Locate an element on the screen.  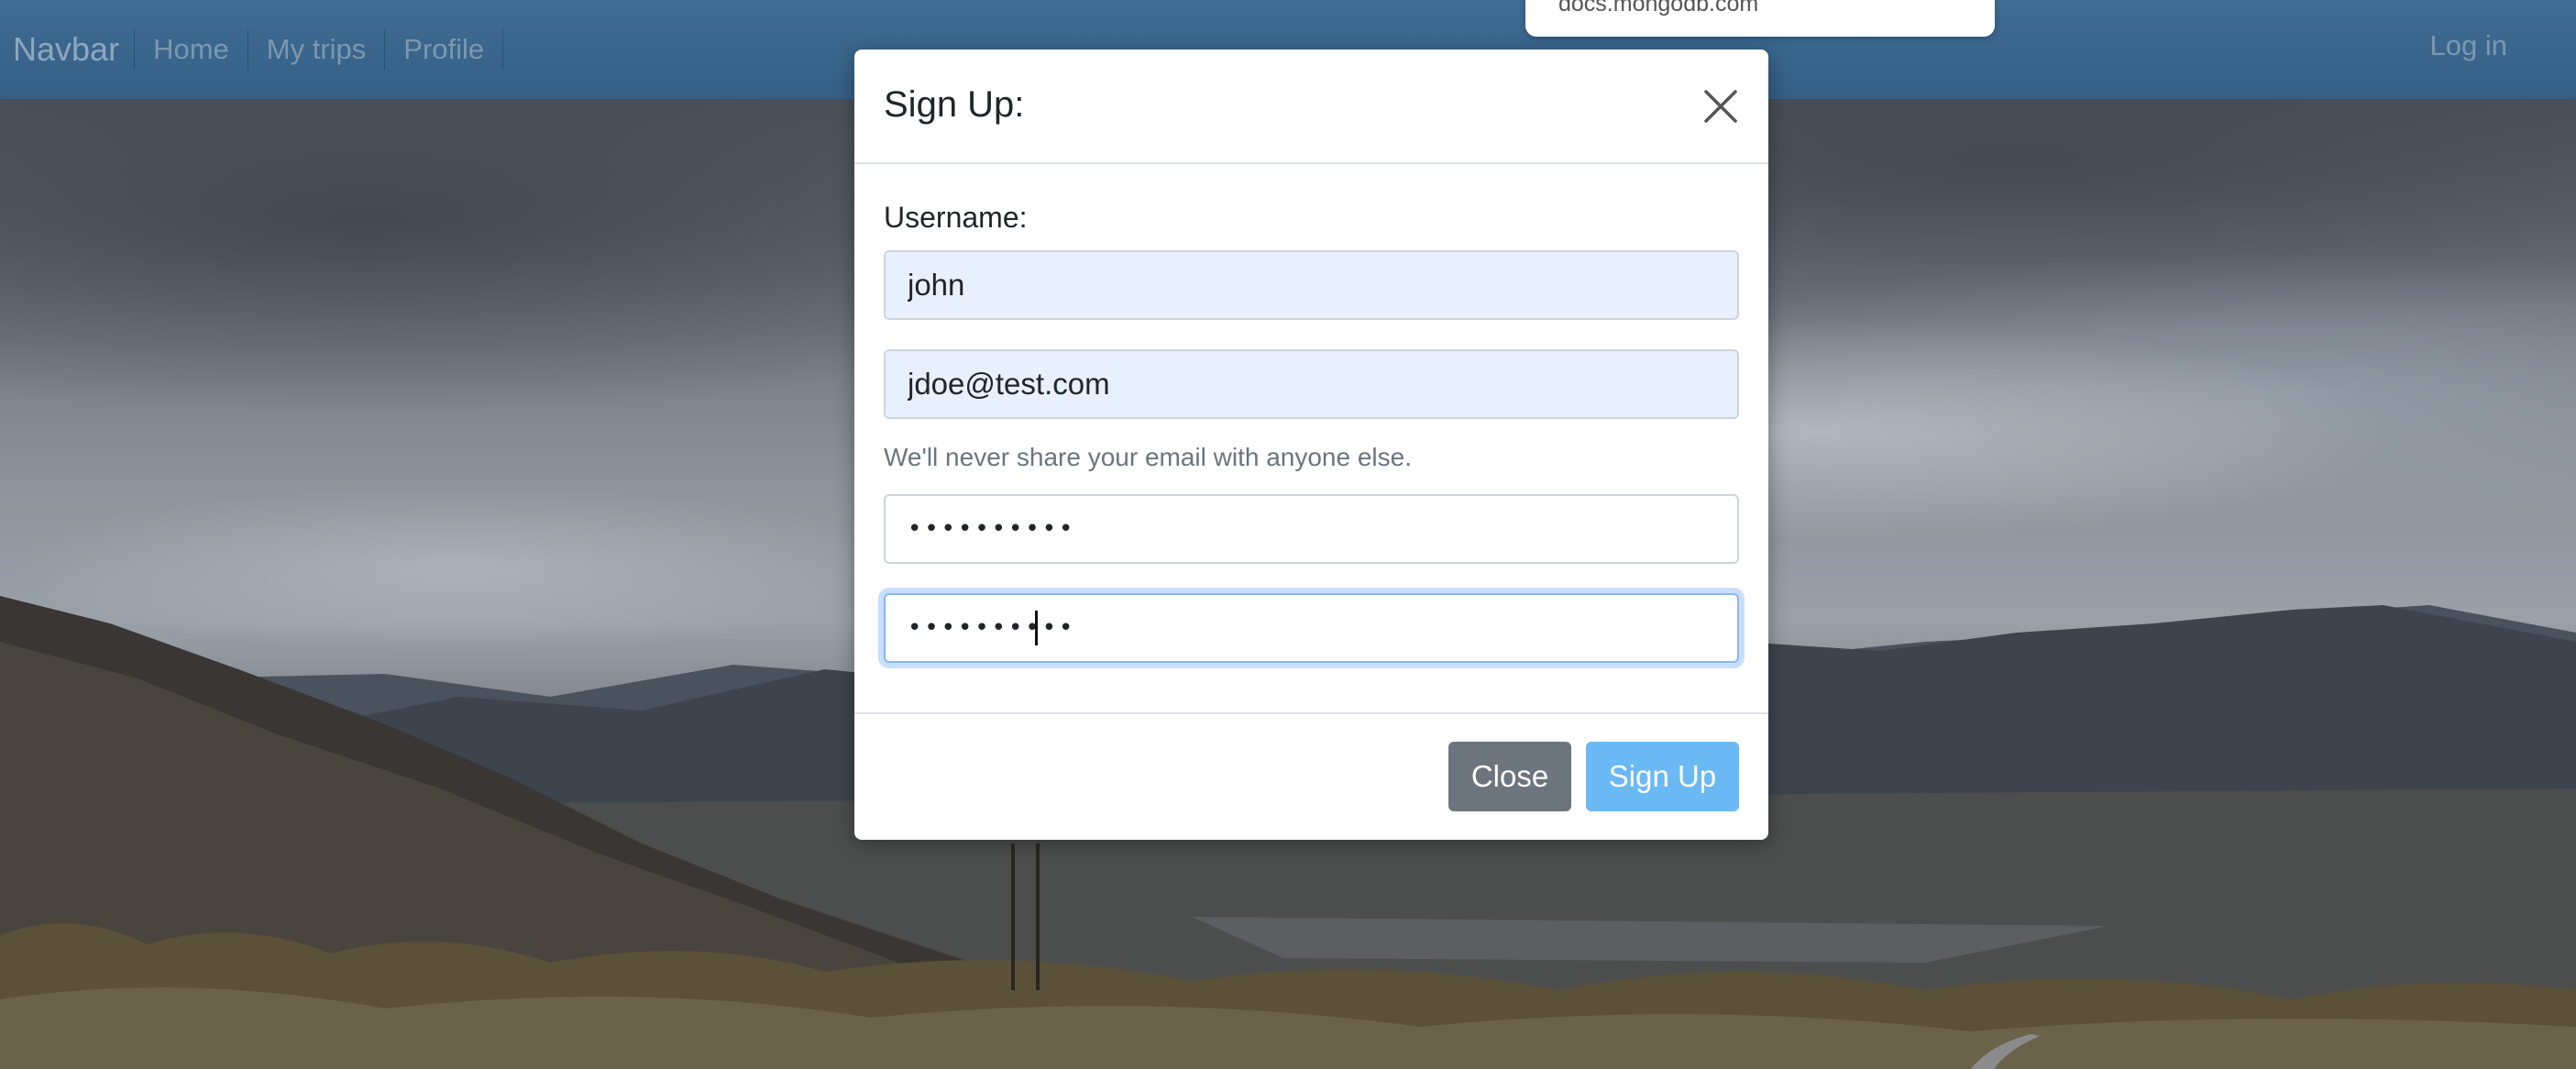
navbar-brand: Navbar is located at coordinates (66, 50).